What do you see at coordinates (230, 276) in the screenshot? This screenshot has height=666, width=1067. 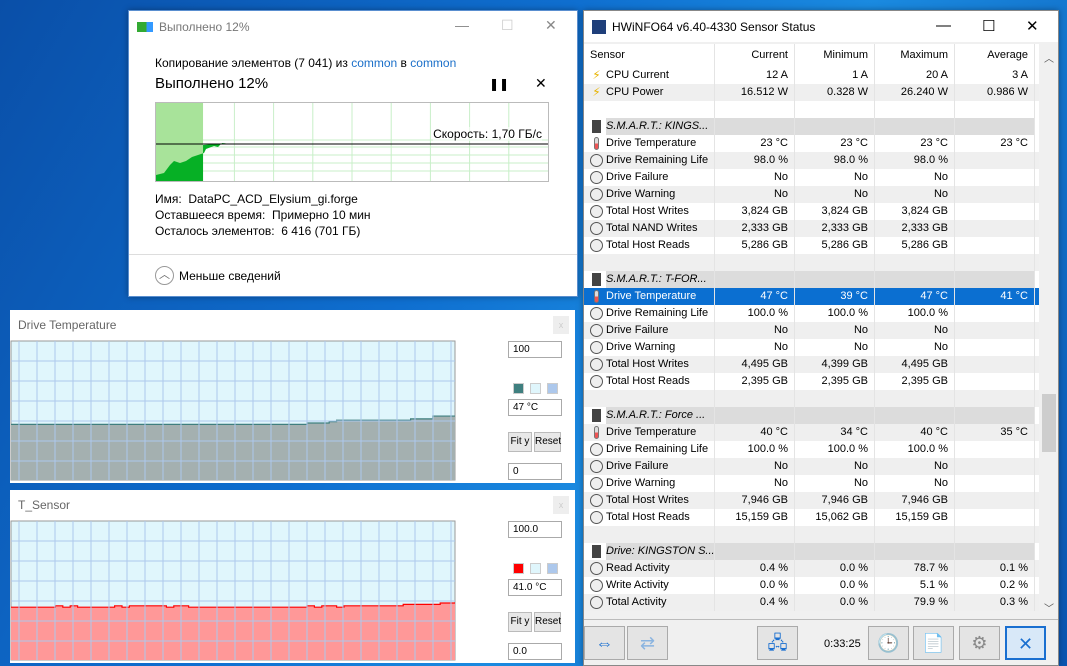 I see `less-details-button: Меньше сведений` at bounding box center [230, 276].